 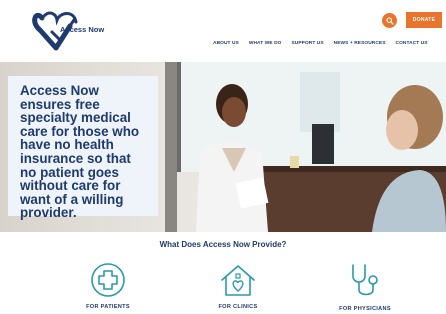 What do you see at coordinates (265, 43) in the screenshot?
I see `nav-what-we-do: WHAT WE DO` at bounding box center [265, 43].